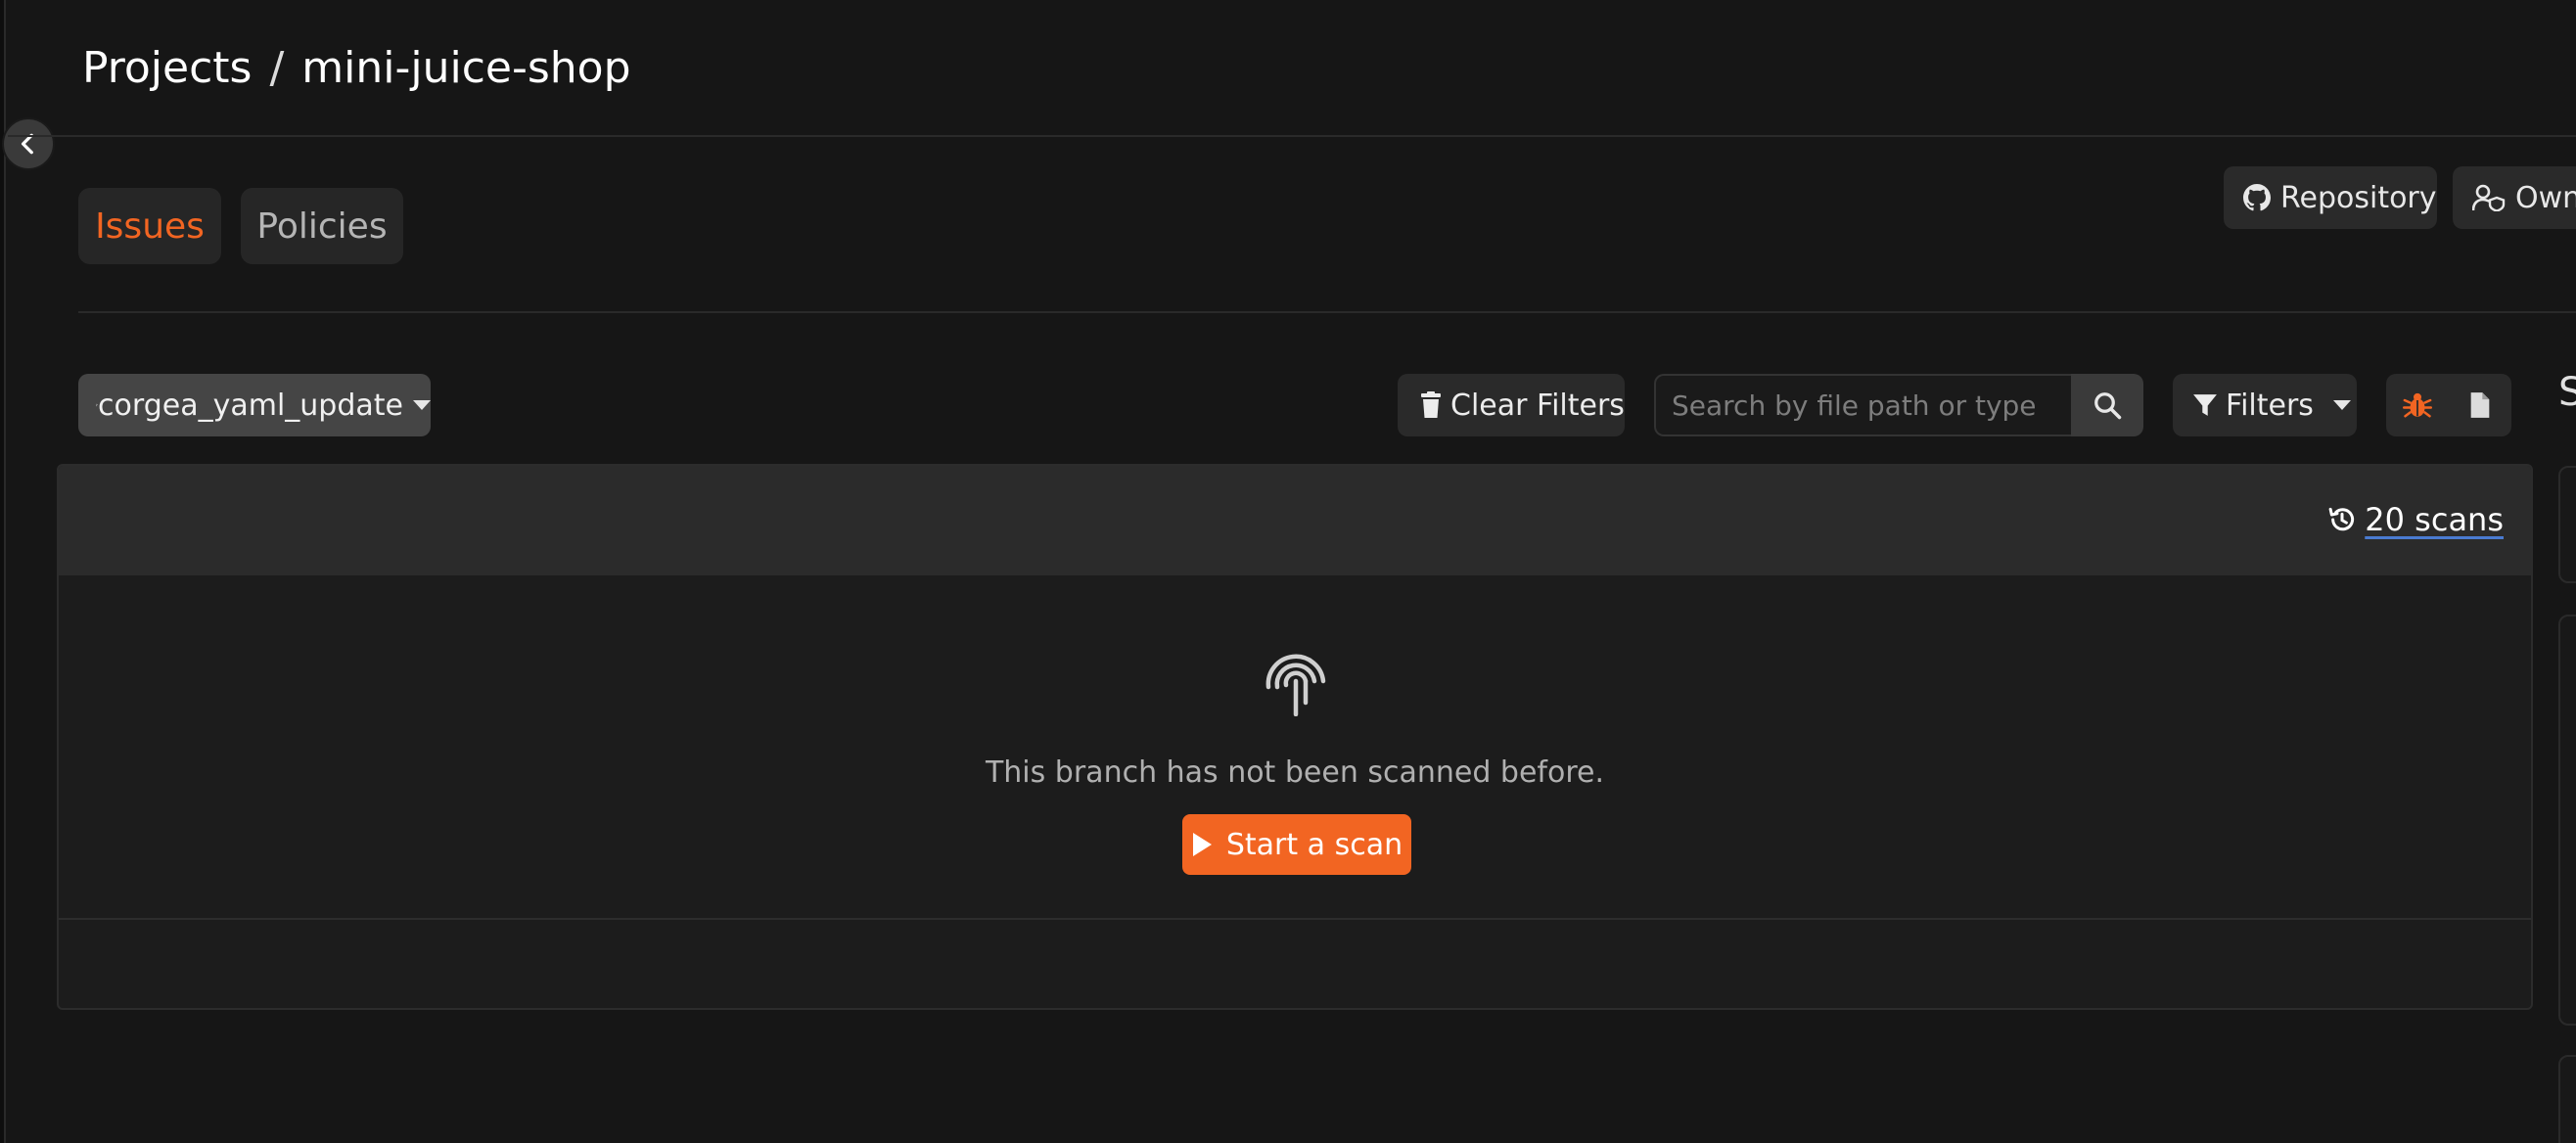 The height and width of the screenshot is (1143, 2576). I want to click on scans-count: 20 scans, so click(2434, 519).